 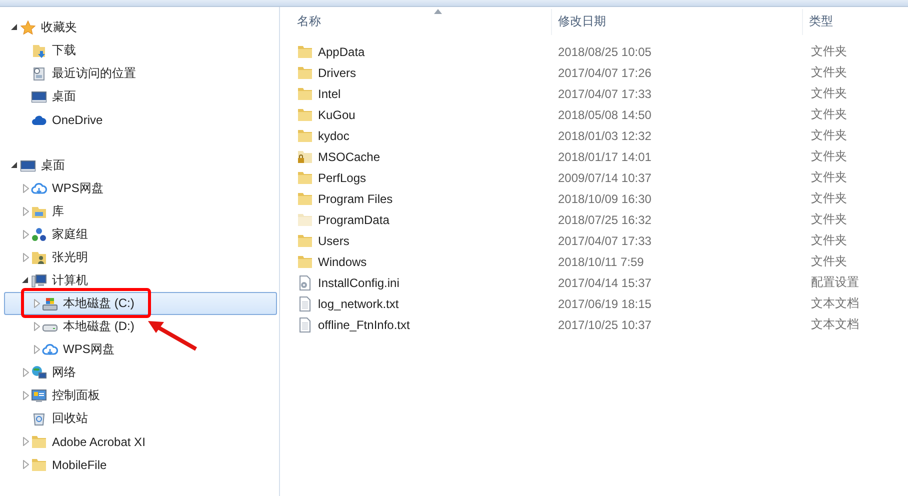 What do you see at coordinates (424, 198) in the screenshot?
I see `file-name: Program Files` at bounding box center [424, 198].